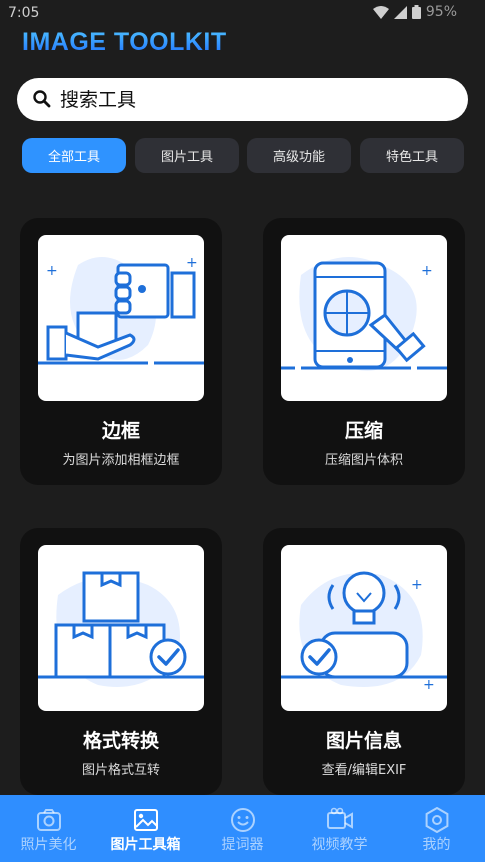  Describe the element at coordinates (250, 99) in the screenshot. I see `search-input` at that location.